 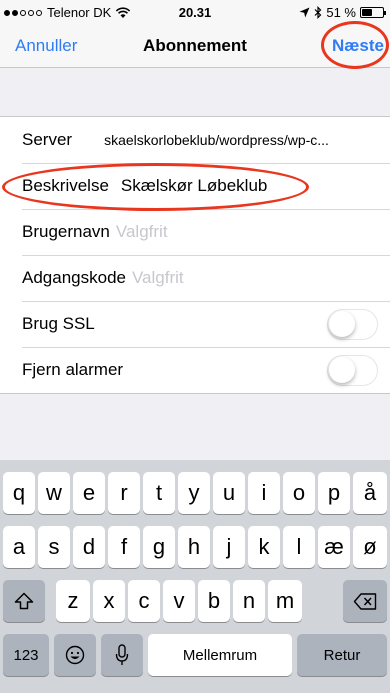 I want to click on remove-alarms-toggle, so click(x=352, y=370).